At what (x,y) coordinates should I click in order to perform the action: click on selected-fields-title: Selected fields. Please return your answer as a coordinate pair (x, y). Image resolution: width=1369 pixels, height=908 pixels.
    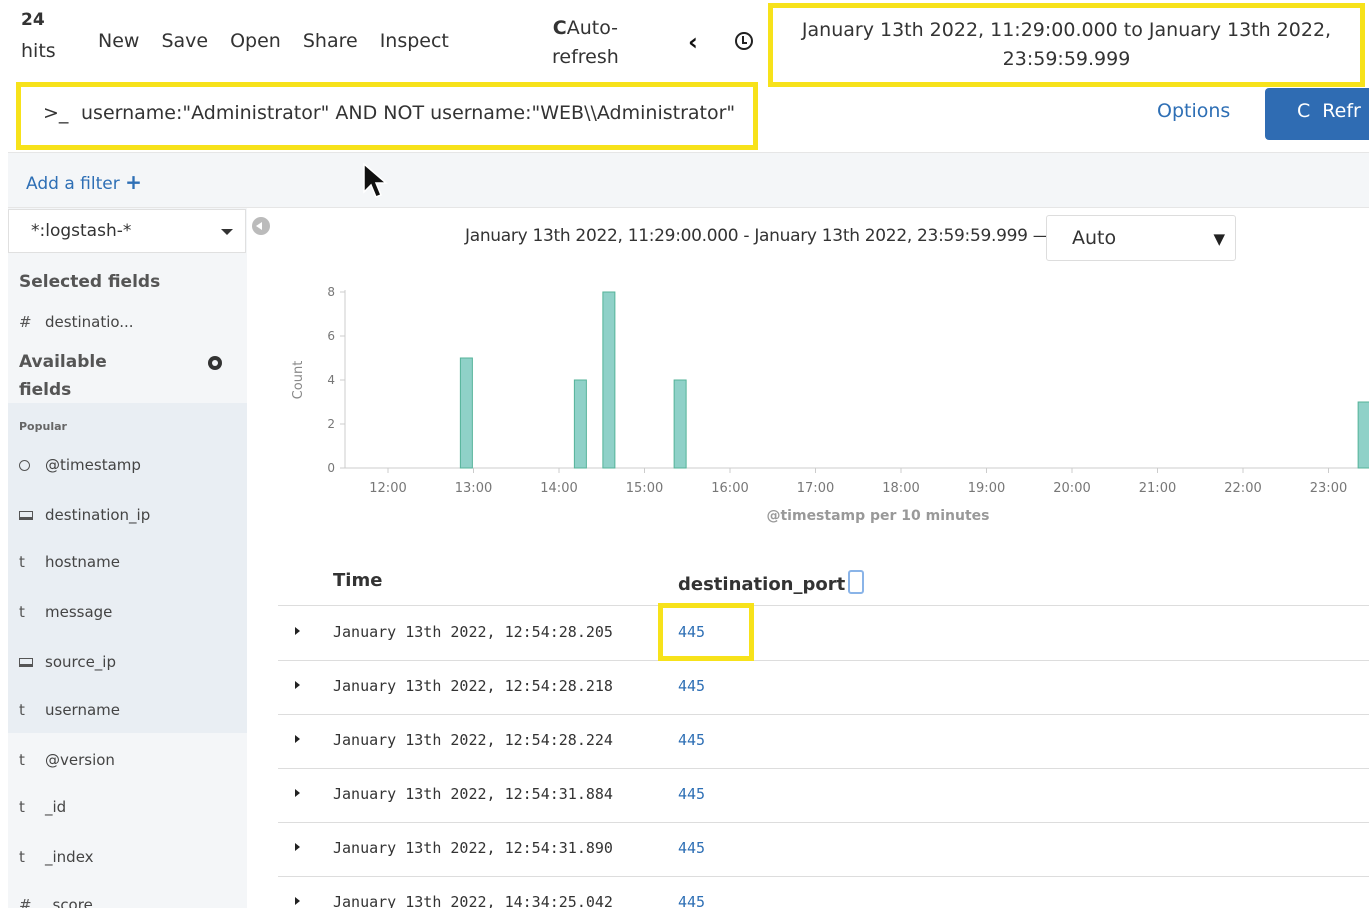
    Looking at the image, I should click on (90, 282).